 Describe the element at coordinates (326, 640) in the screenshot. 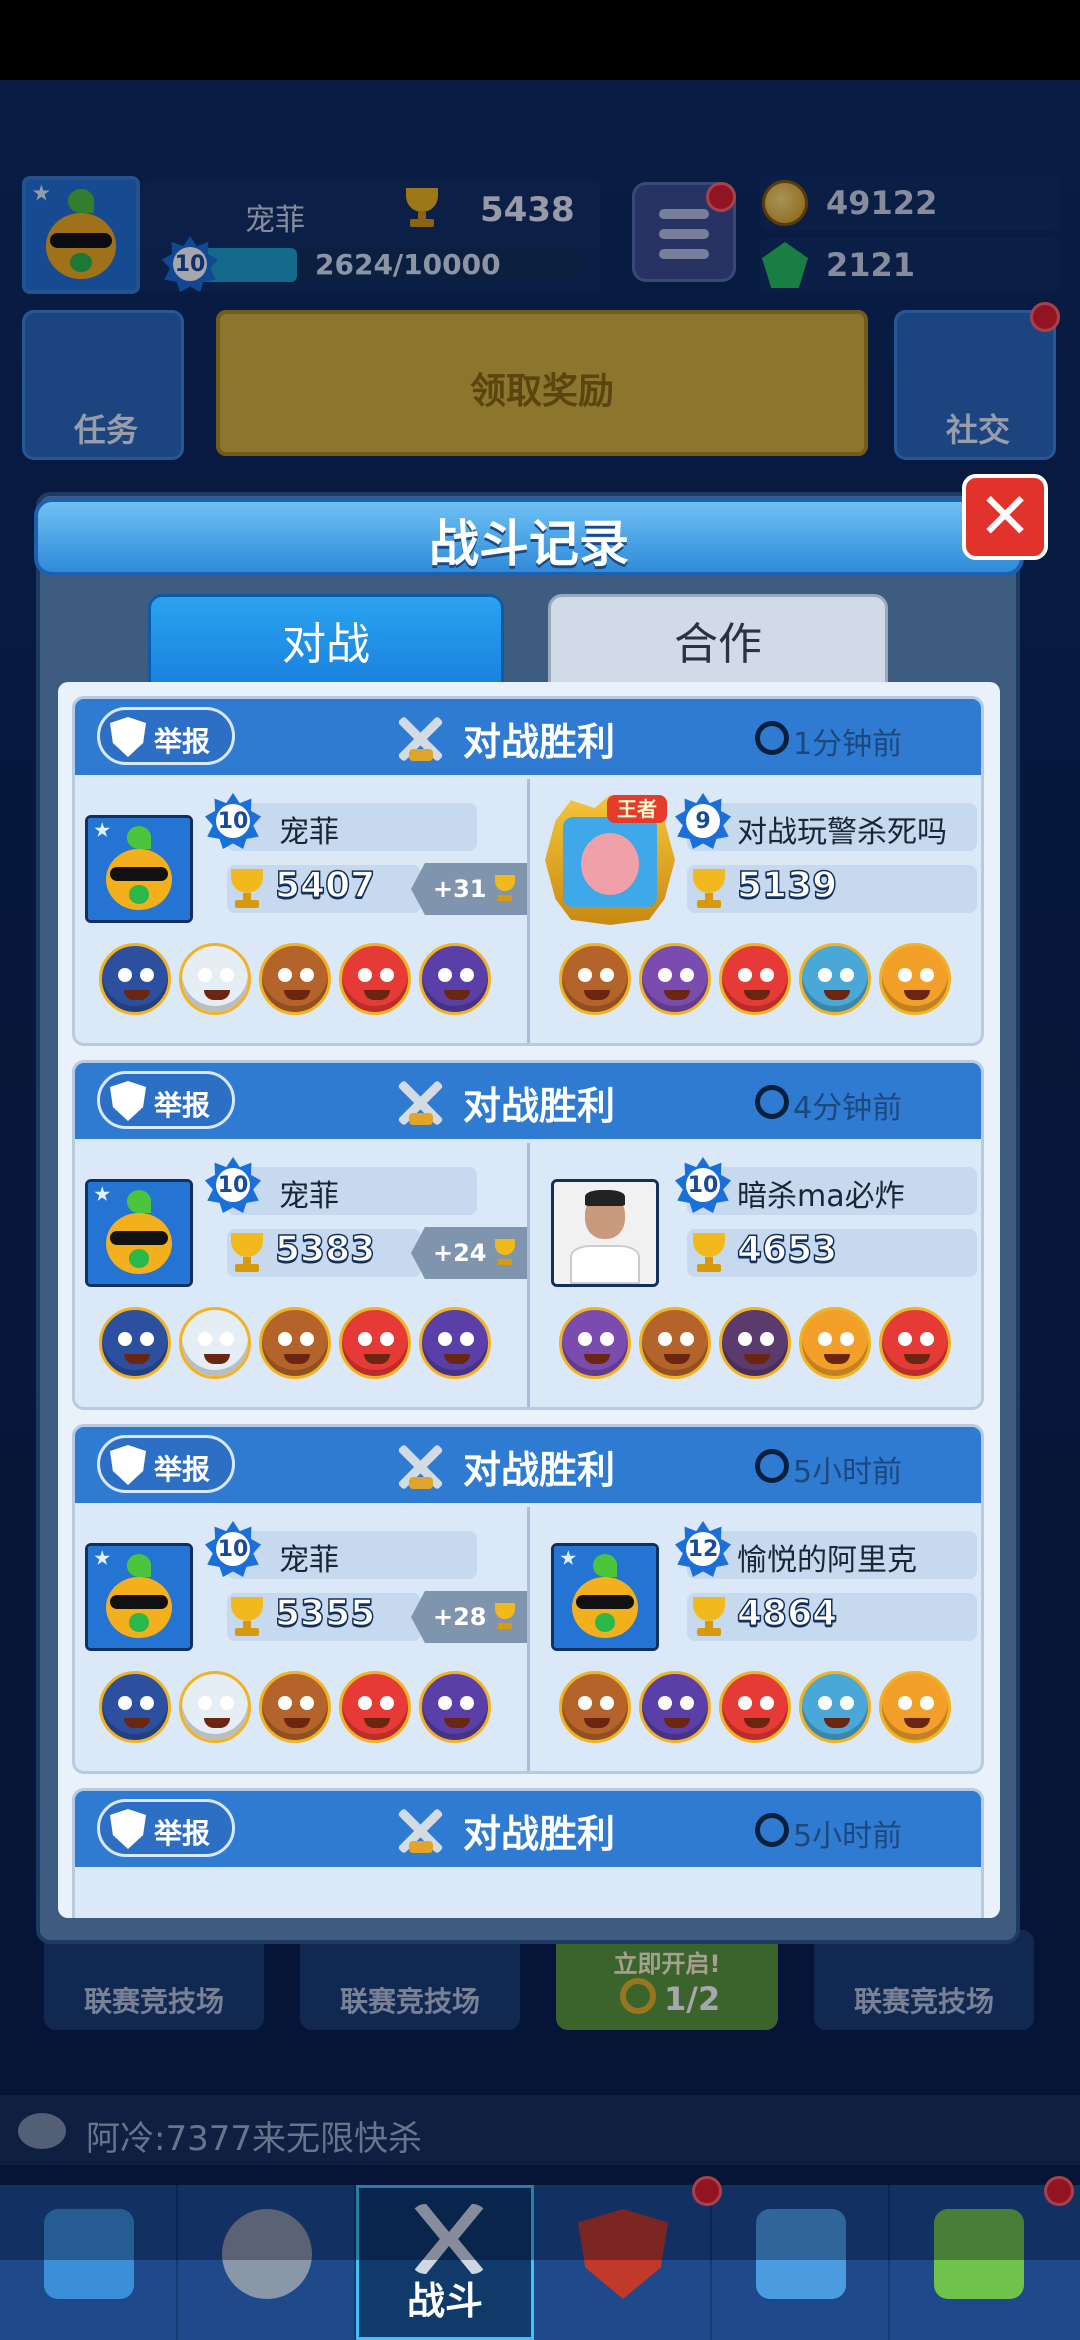

I see `tab-versus: 对战` at that location.